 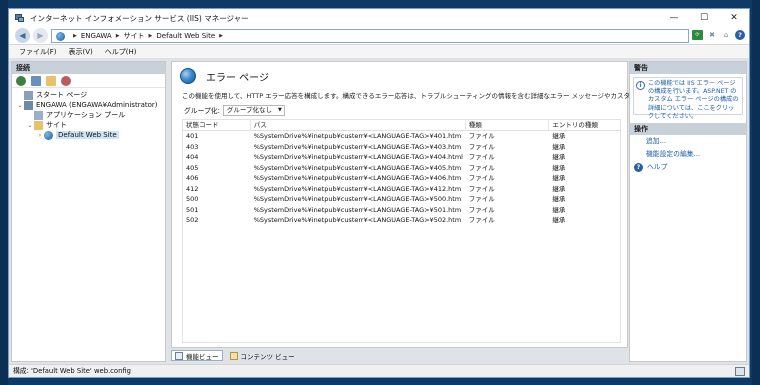 I want to click on action-help-label: ヘルプ, so click(x=657, y=167).